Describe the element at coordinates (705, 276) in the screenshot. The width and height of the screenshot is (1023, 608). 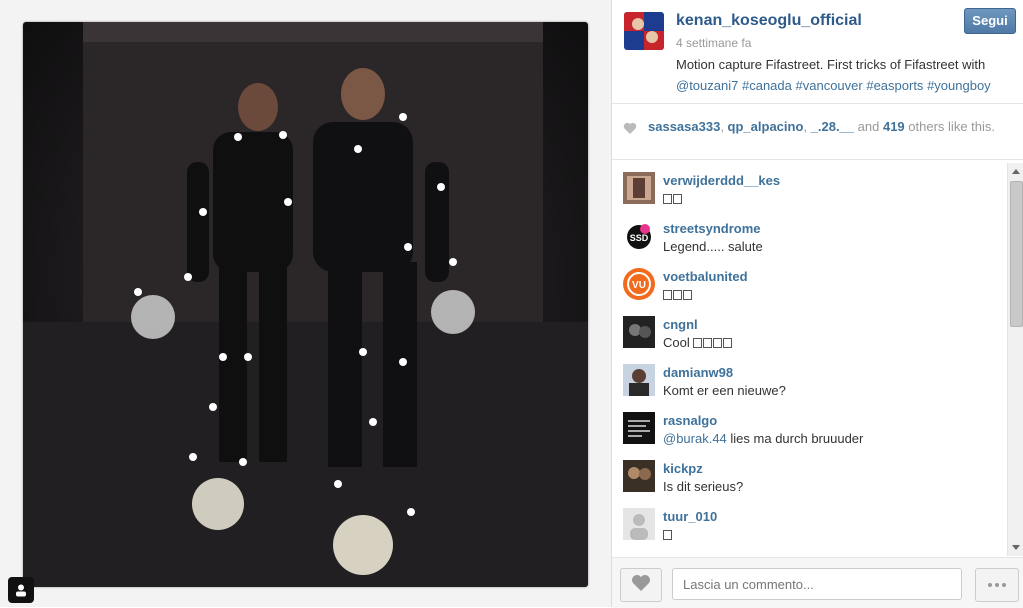
I see `comment-username: voetbalunited` at that location.